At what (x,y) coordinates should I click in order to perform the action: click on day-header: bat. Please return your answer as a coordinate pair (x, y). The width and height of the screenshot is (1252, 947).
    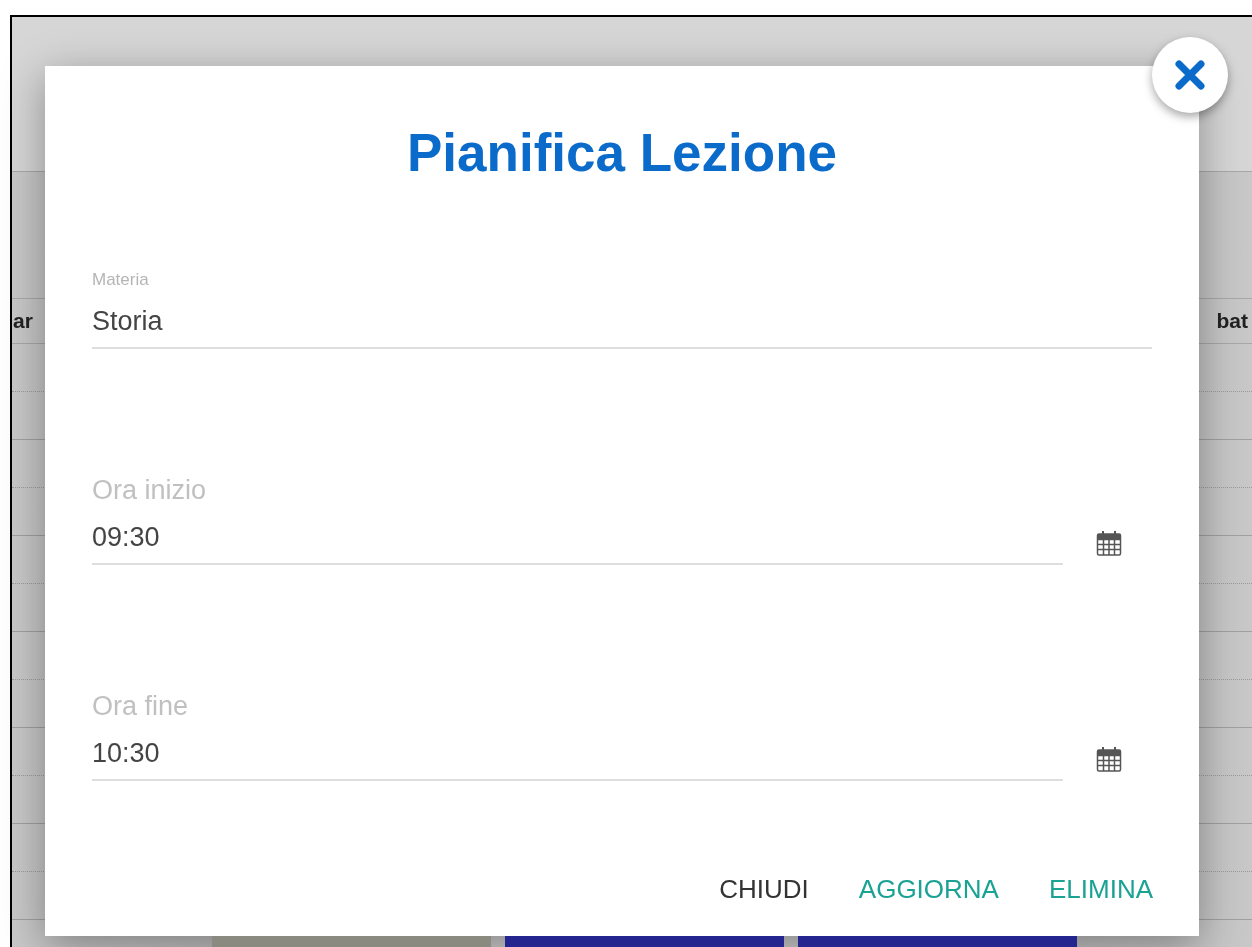
    Looking at the image, I should click on (1232, 321).